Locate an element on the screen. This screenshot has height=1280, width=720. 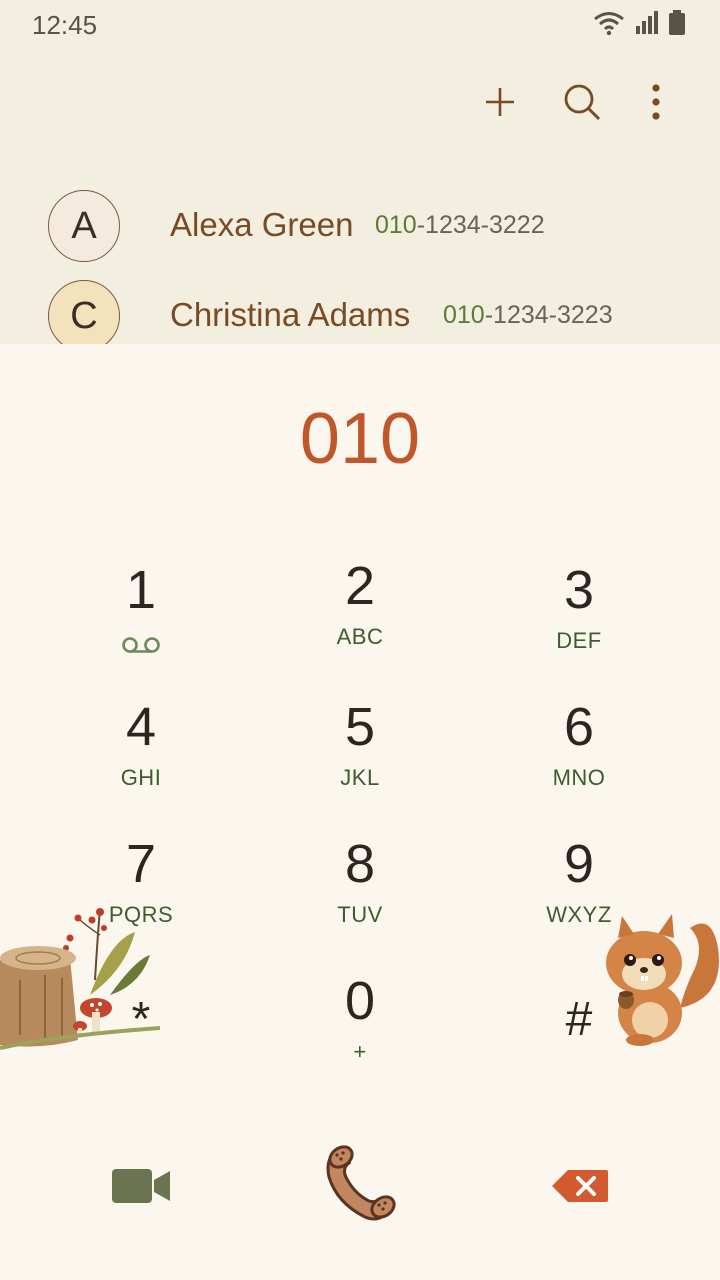
contact-number: 010-1234-3223 is located at coordinates (528, 315).